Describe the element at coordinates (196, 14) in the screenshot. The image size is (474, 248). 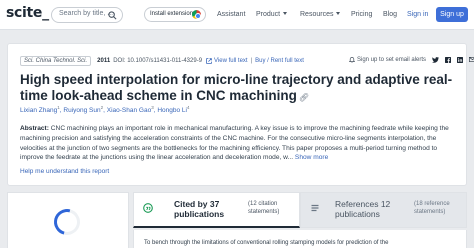
I see `chrome-icon` at that location.